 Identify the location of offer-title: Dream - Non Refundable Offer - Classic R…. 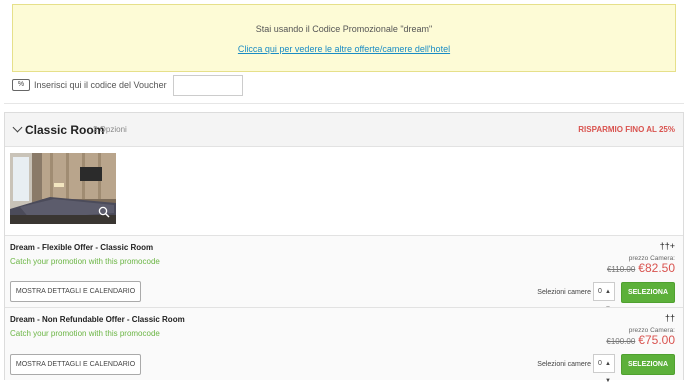
(97, 319).